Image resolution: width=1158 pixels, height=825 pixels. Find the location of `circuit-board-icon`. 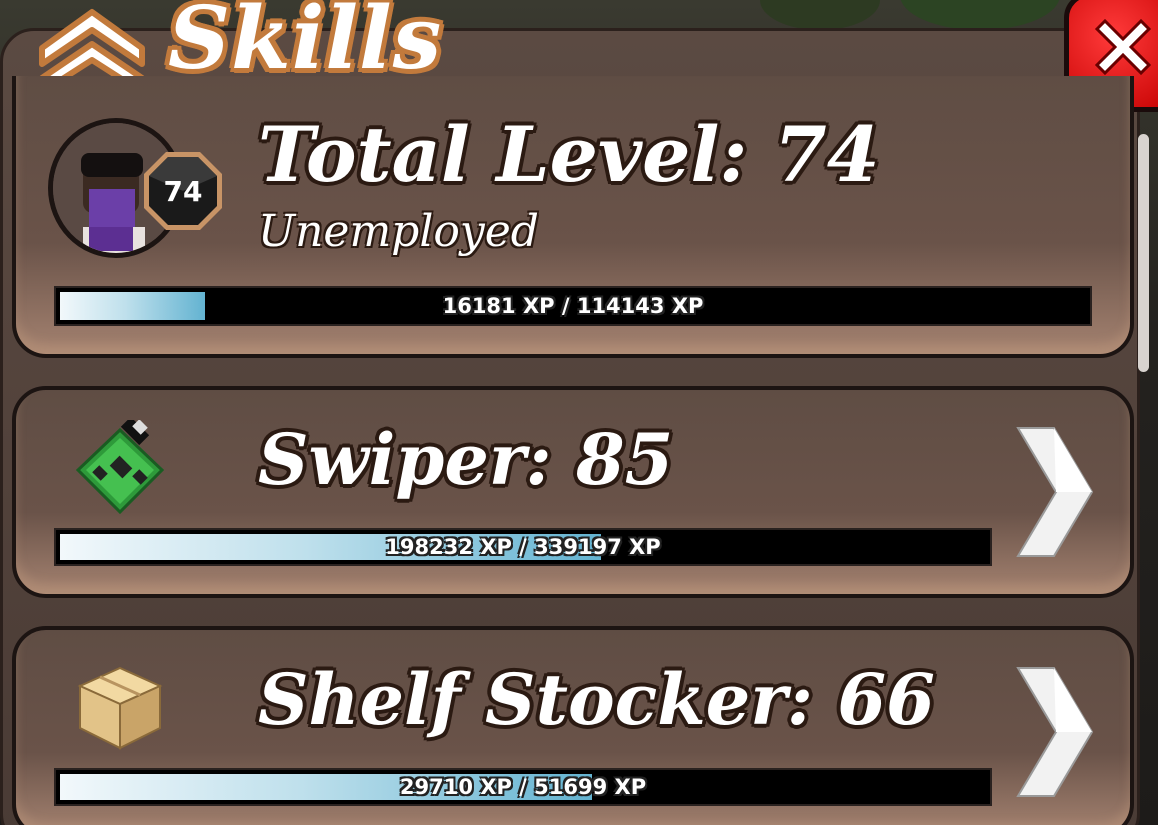

circuit-board-icon is located at coordinates (120, 467).